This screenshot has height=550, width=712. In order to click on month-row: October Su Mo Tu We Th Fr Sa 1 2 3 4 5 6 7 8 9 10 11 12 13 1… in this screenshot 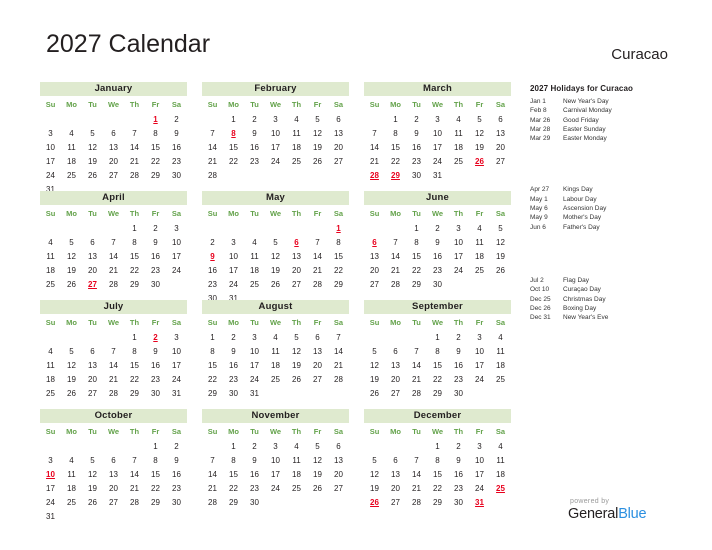, I will do `click(276, 465)`.